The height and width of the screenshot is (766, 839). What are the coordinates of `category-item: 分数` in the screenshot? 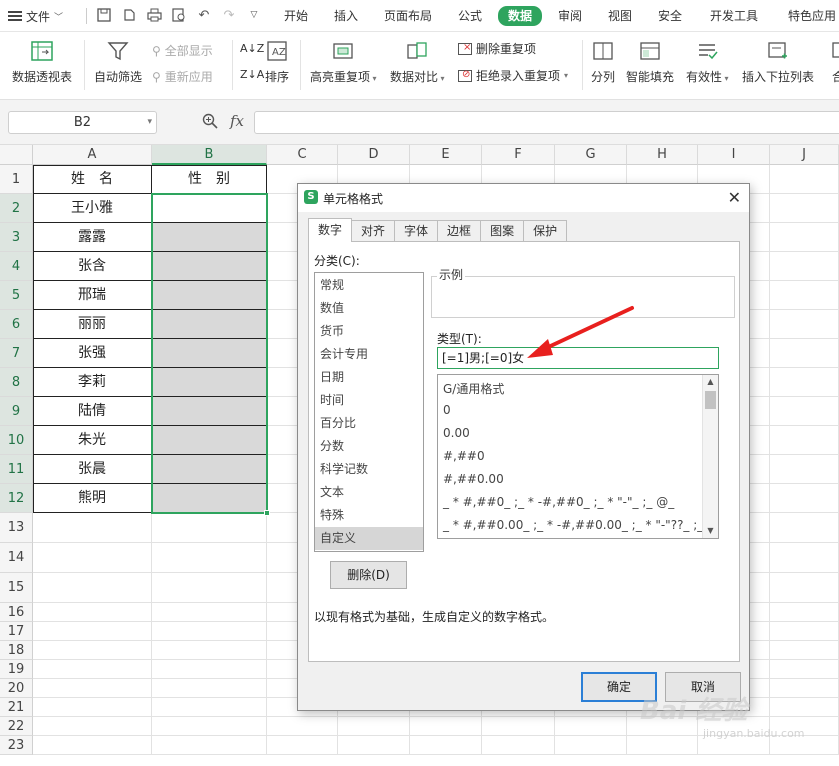 It's located at (369, 446).